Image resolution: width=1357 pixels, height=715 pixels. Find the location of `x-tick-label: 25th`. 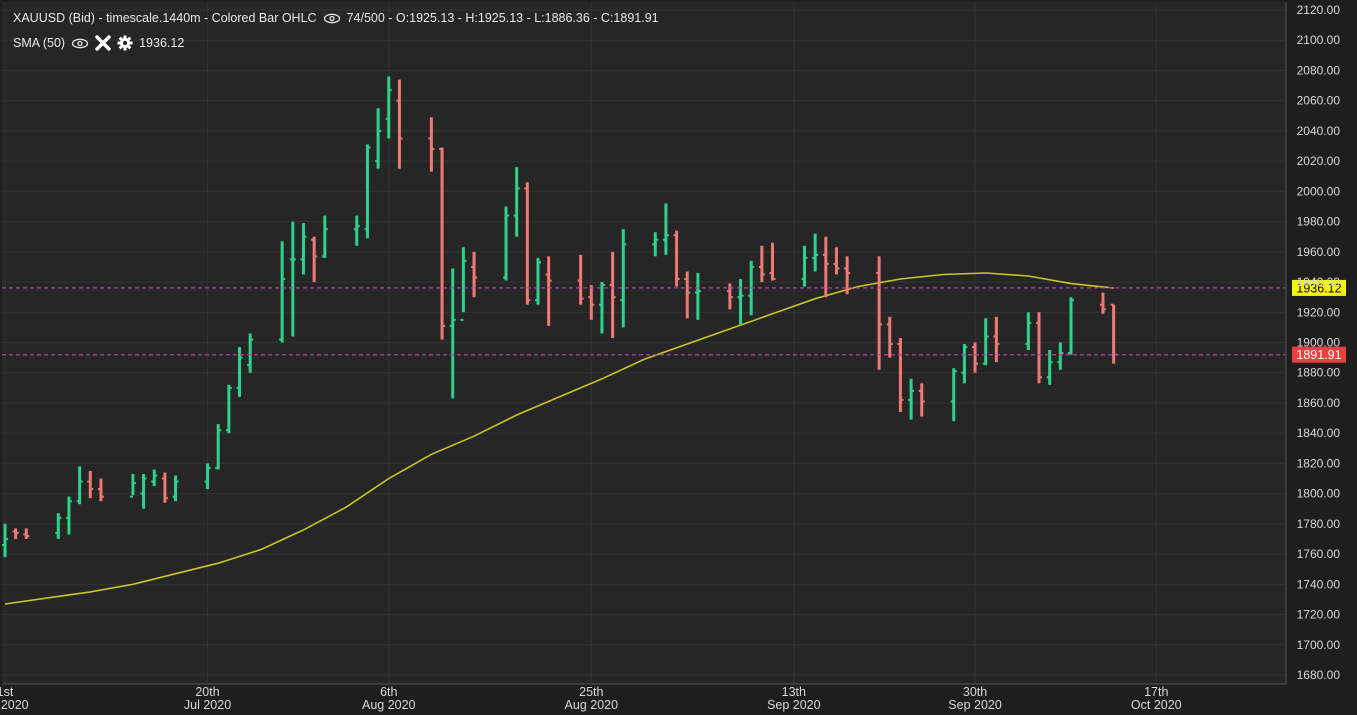

x-tick-label: 25th is located at coordinates (591, 692).